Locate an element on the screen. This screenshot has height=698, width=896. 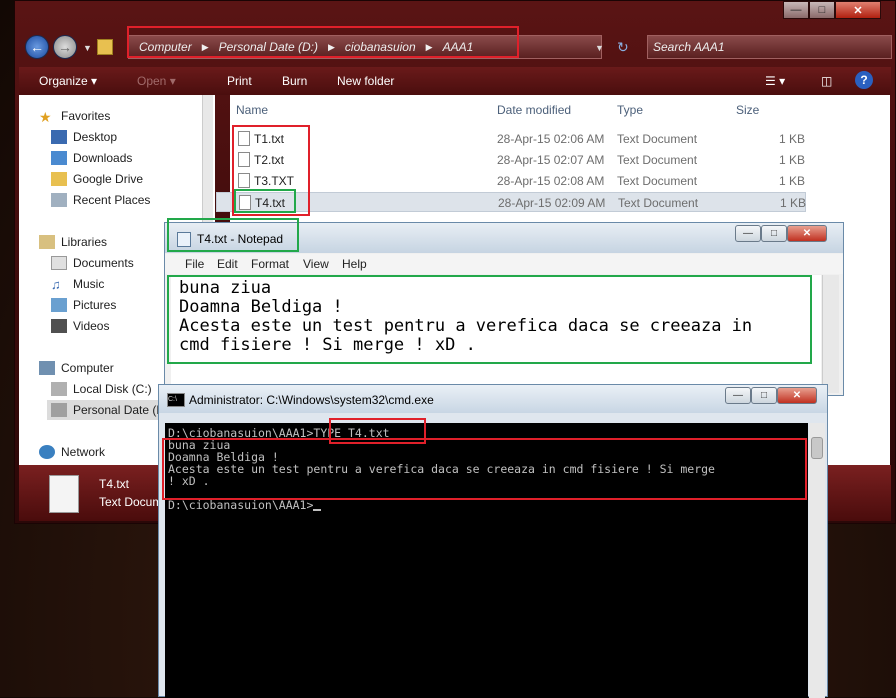
cmd-scroll-thumb is located at coordinates (817, 448).